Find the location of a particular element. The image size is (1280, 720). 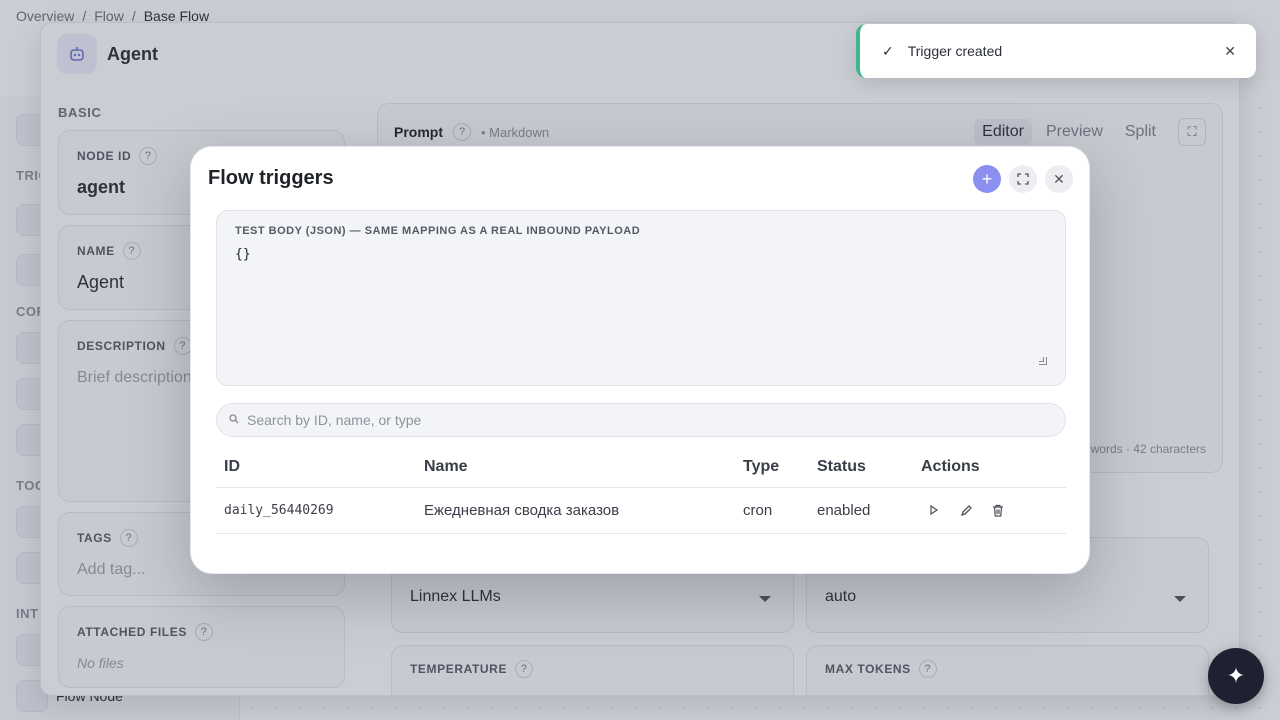

check-icon: ✓ is located at coordinates (888, 50).